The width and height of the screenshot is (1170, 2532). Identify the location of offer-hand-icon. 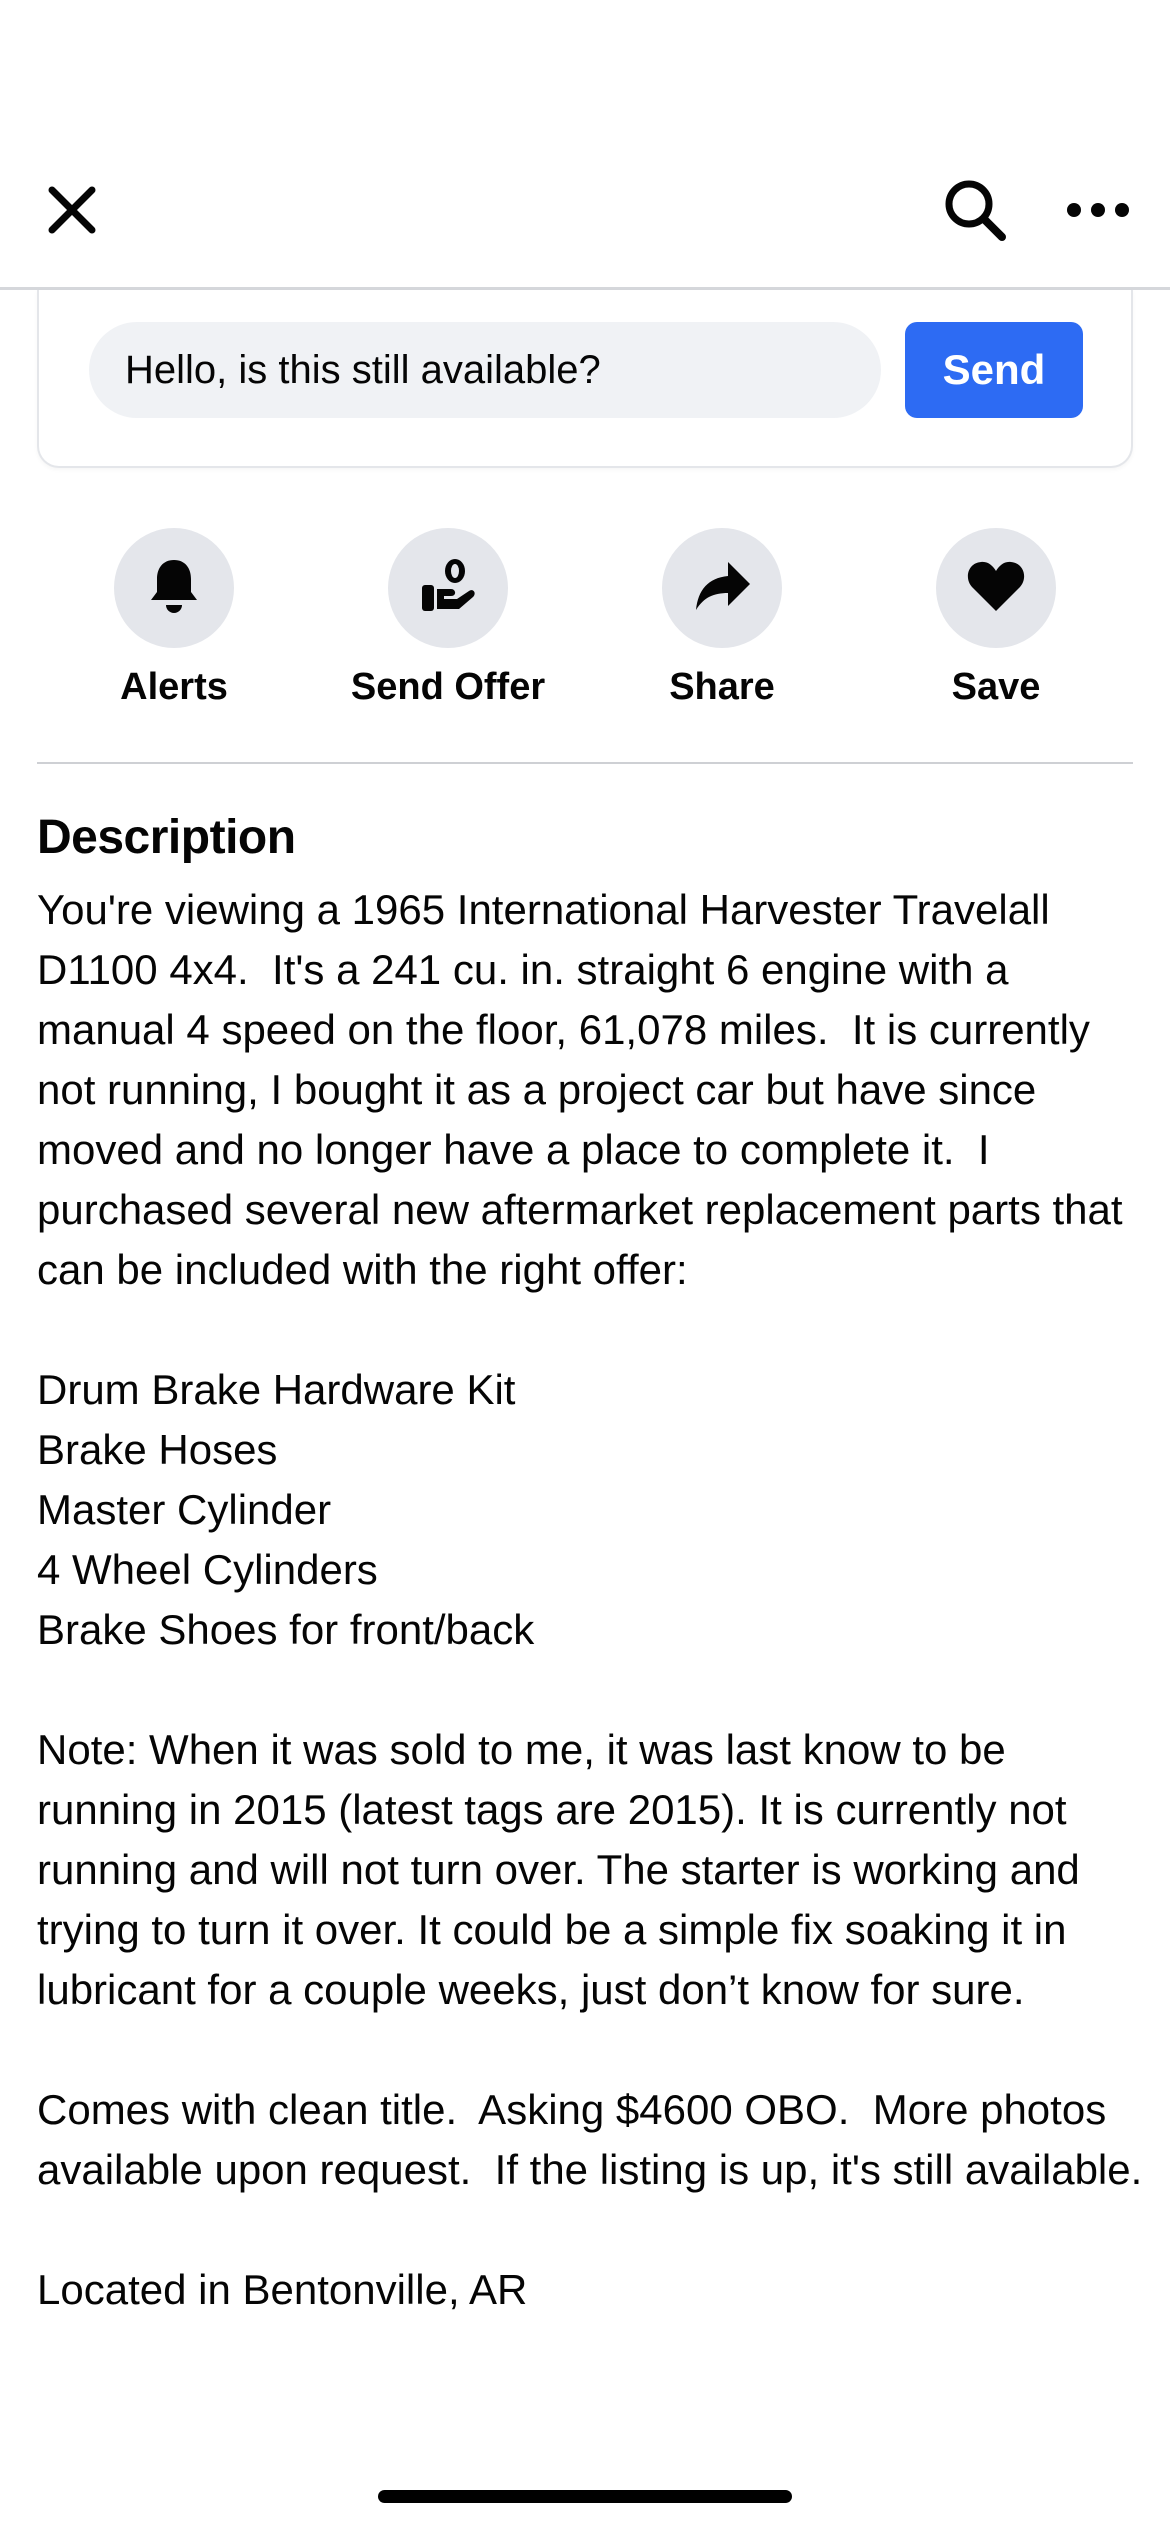
(448, 588).